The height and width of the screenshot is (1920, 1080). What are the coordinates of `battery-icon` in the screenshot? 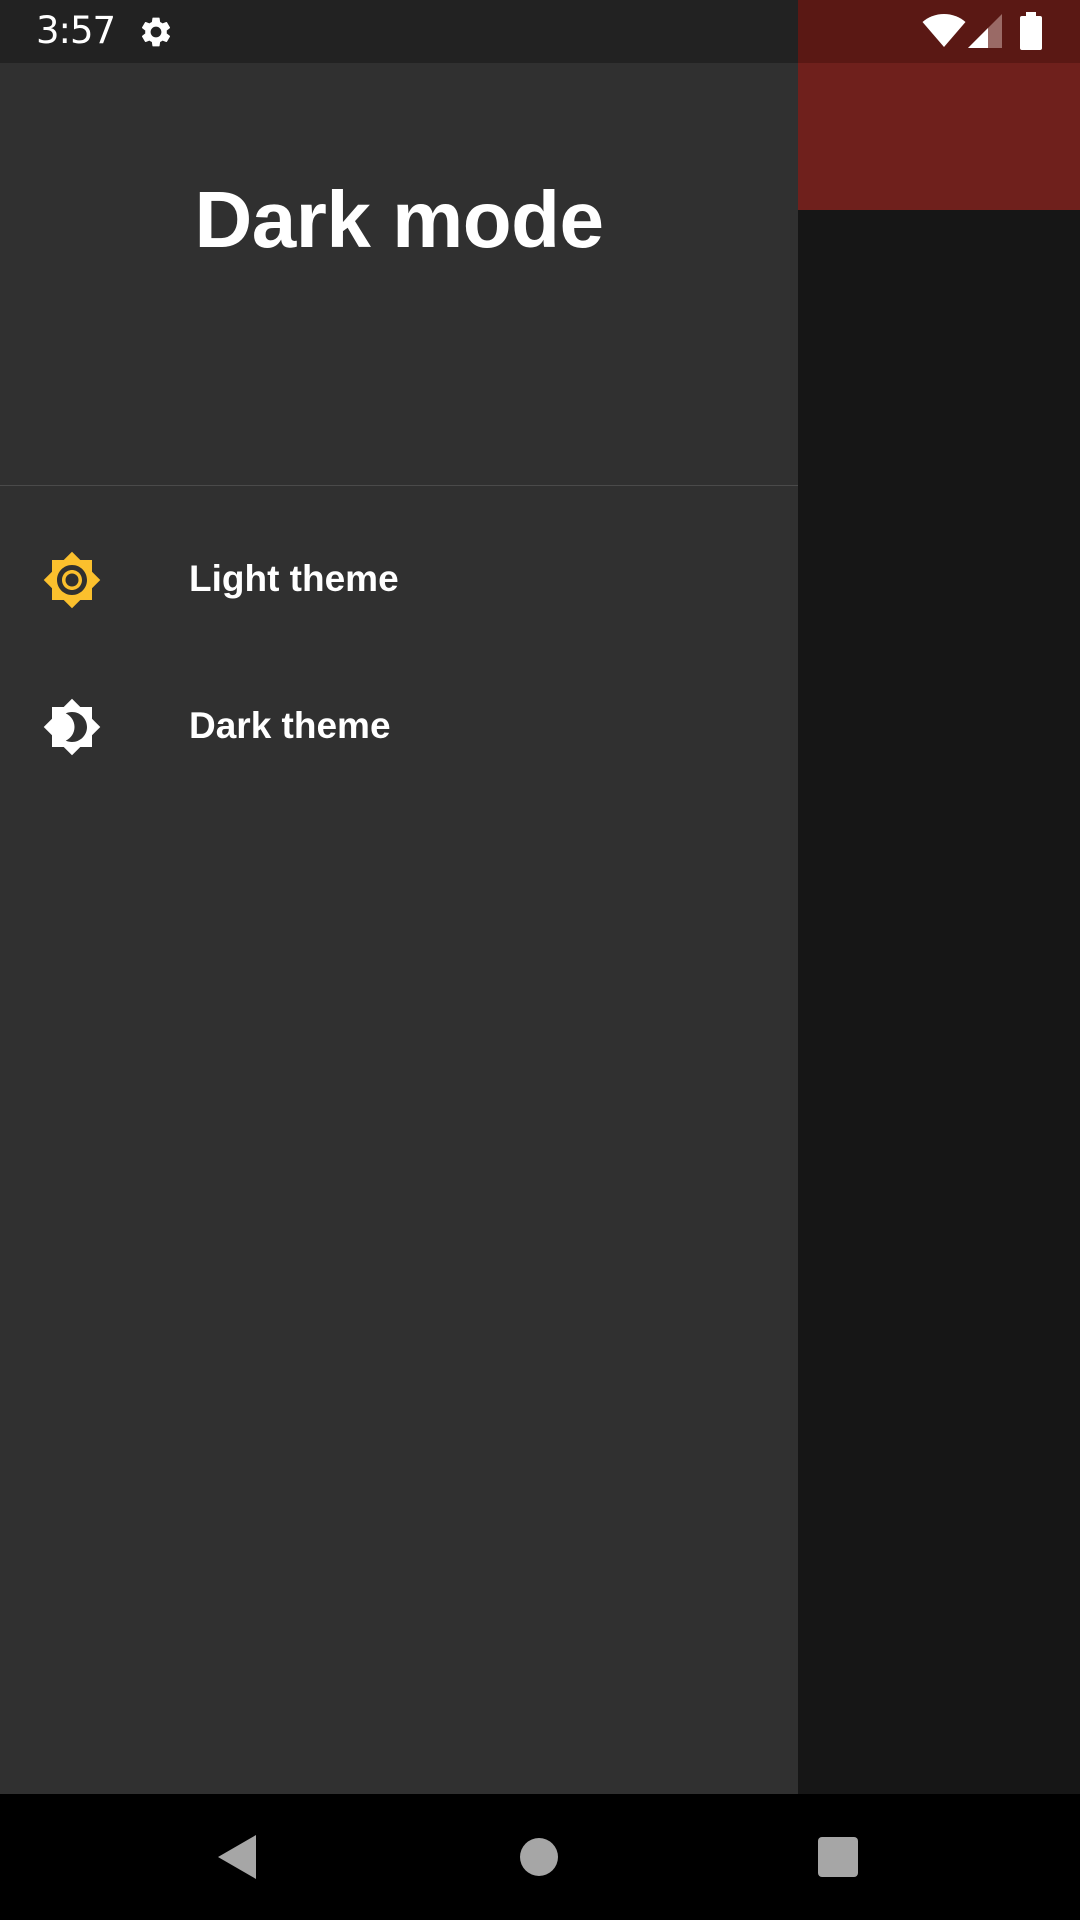 It's located at (1031, 31).